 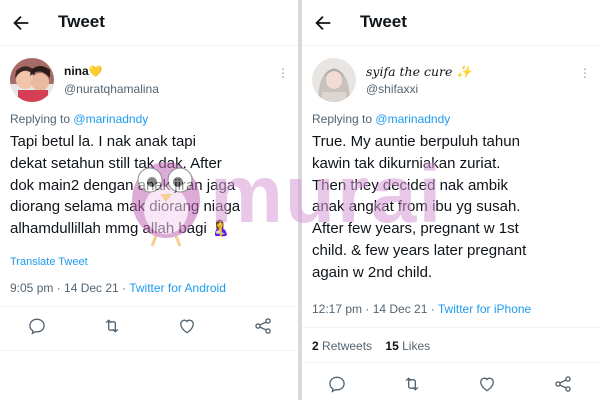 I want to click on tweet-source-link: Twitter for Android, so click(x=177, y=288).